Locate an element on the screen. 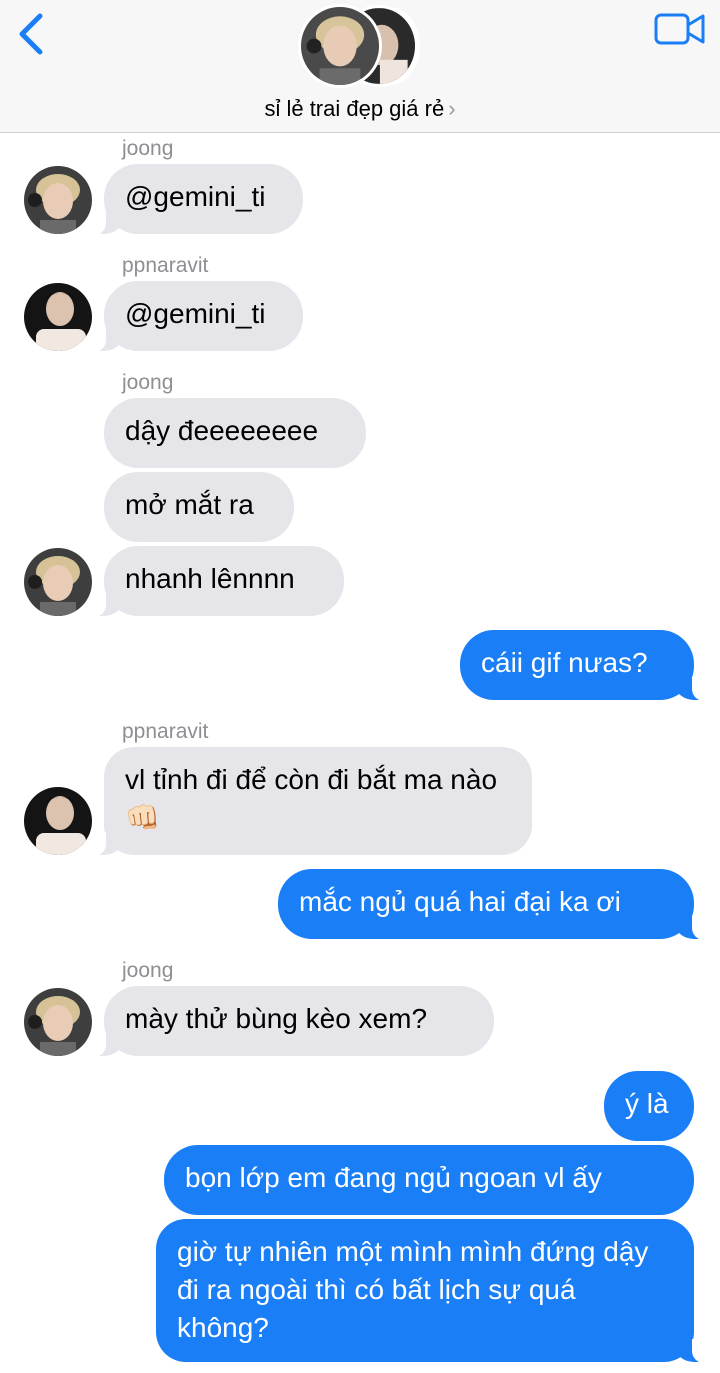 The height and width of the screenshot is (1373, 720). group-avatar-stack is located at coordinates (360, 46).